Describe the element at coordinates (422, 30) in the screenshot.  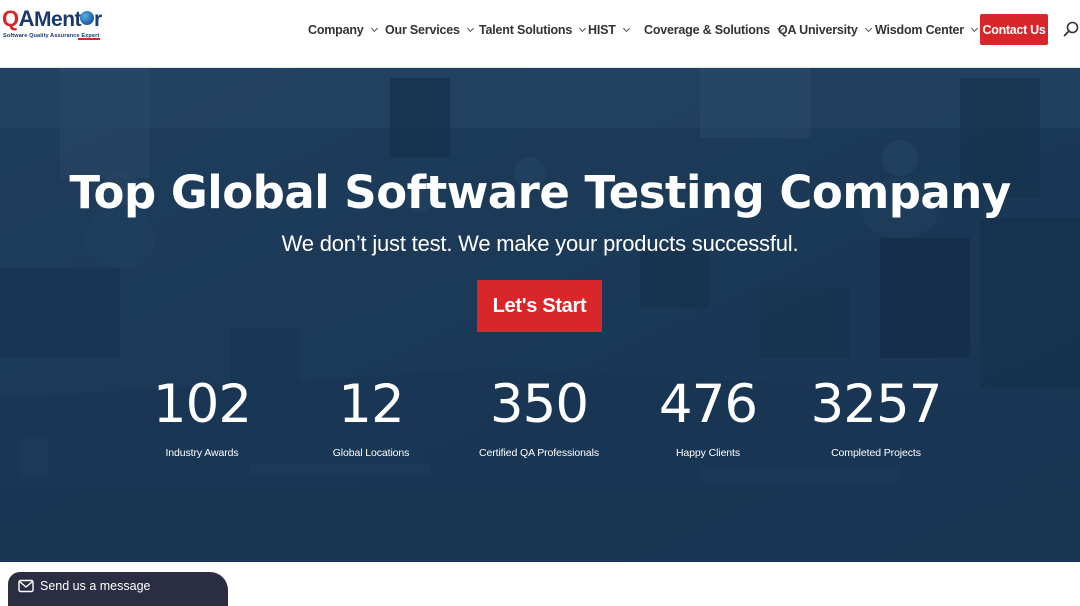
I see `nav-item-label: Our Services` at that location.